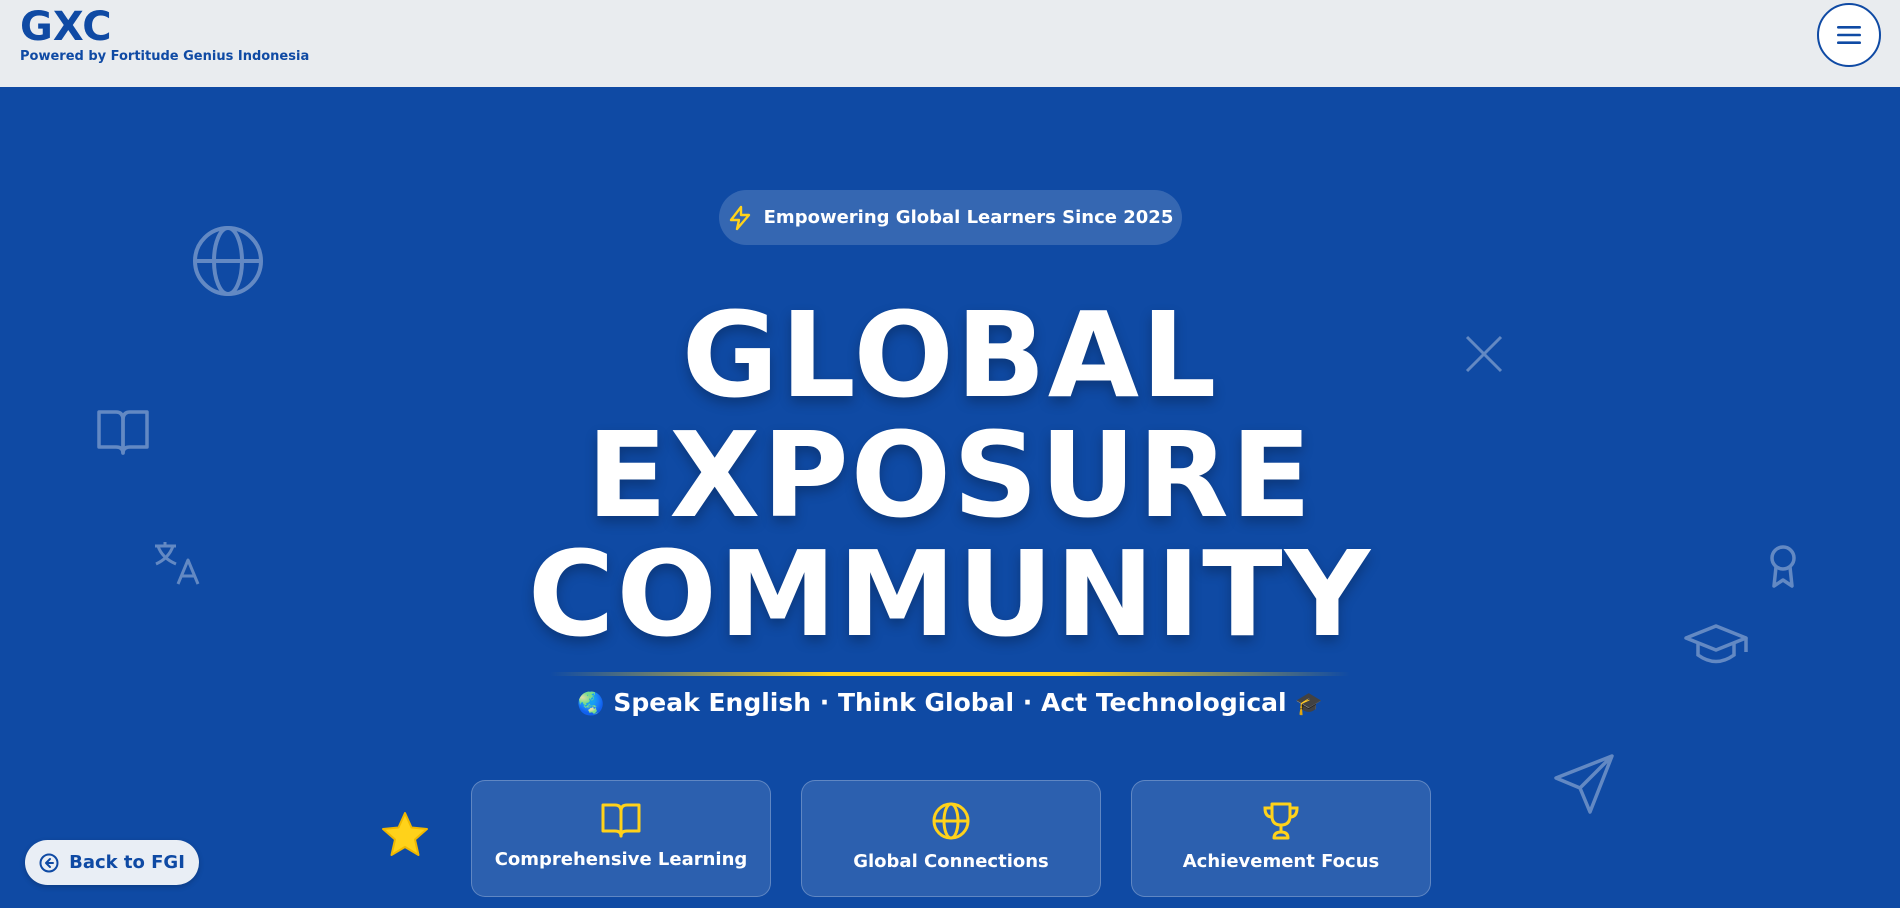 This screenshot has width=1900, height=908. Describe the element at coordinates (1281, 821) in the screenshot. I see `trophy-icon` at that location.